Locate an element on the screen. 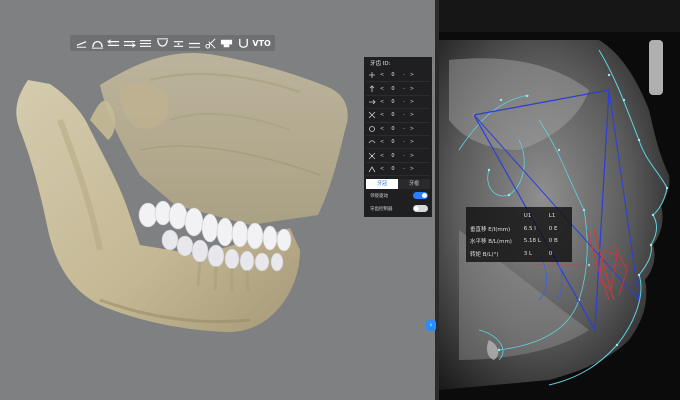 The height and width of the screenshot is (400, 680). lateral-left-icon is located at coordinates (113, 43).